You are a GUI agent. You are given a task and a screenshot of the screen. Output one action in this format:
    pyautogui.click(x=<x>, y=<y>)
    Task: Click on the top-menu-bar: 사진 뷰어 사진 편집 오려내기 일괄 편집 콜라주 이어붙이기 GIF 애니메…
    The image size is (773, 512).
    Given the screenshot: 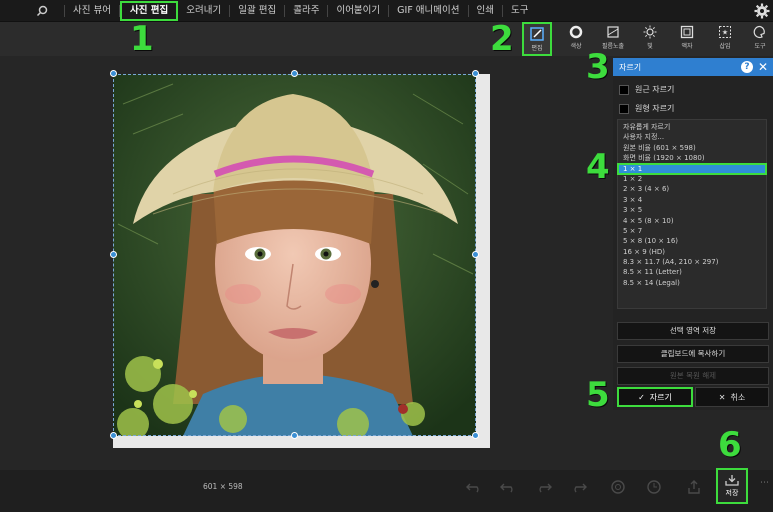 What is the action you would take?
    pyautogui.click(x=386, y=11)
    